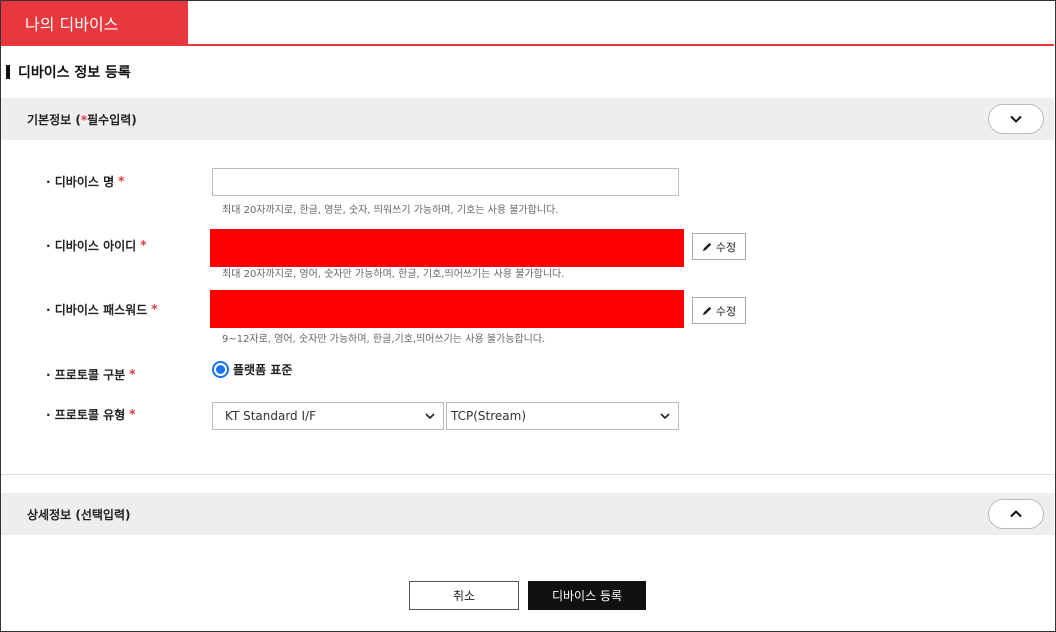  Describe the element at coordinates (719, 246) in the screenshot. I see `device-id-edit-button: 수정` at that location.